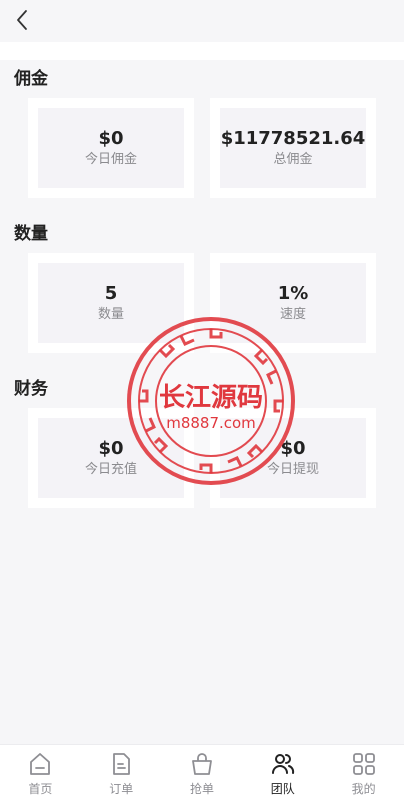 This screenshot has width=404, height=803. I want to click on tab-grab-order: 抢单, so click(202, 774).